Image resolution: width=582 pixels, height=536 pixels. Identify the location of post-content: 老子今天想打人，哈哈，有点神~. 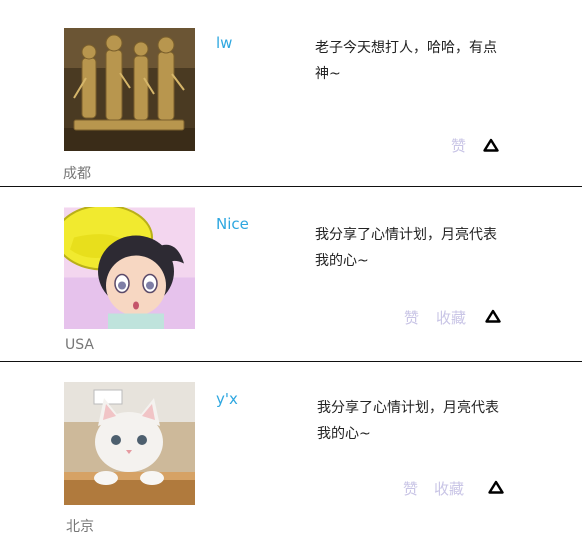
(406, 61).